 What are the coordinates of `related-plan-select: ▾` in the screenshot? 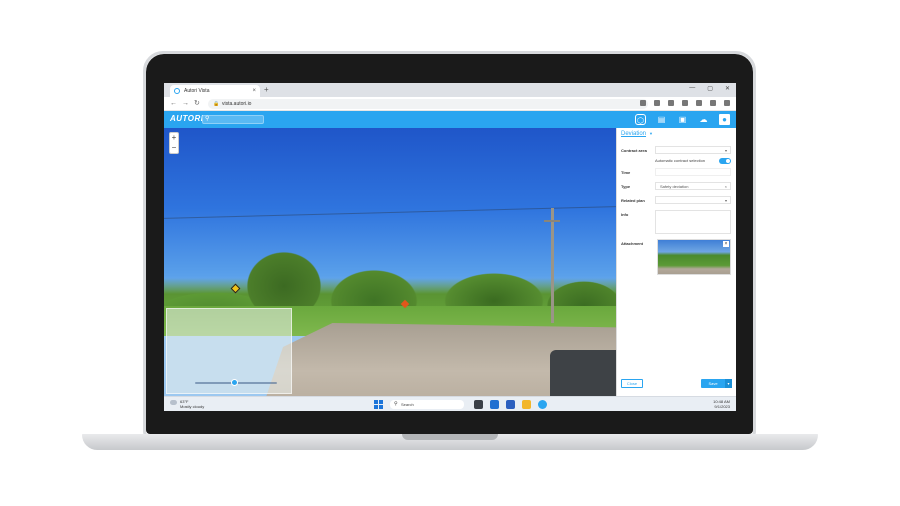 It's located at (693, 200).